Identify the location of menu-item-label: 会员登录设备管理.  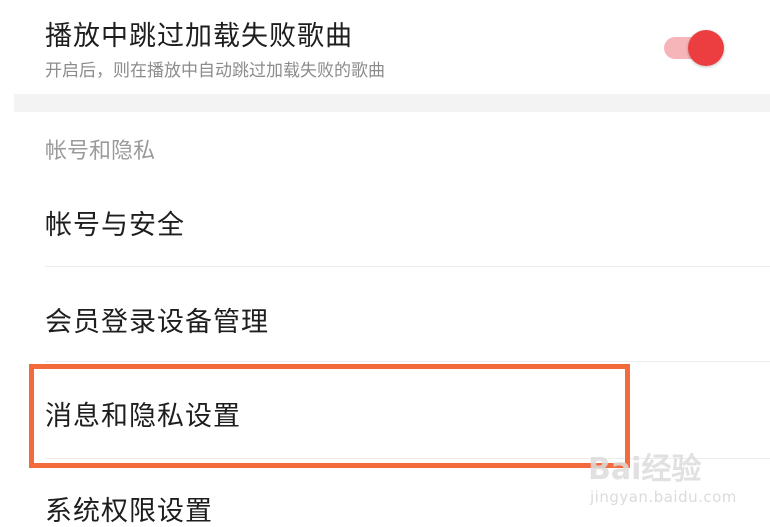
(157, 322).